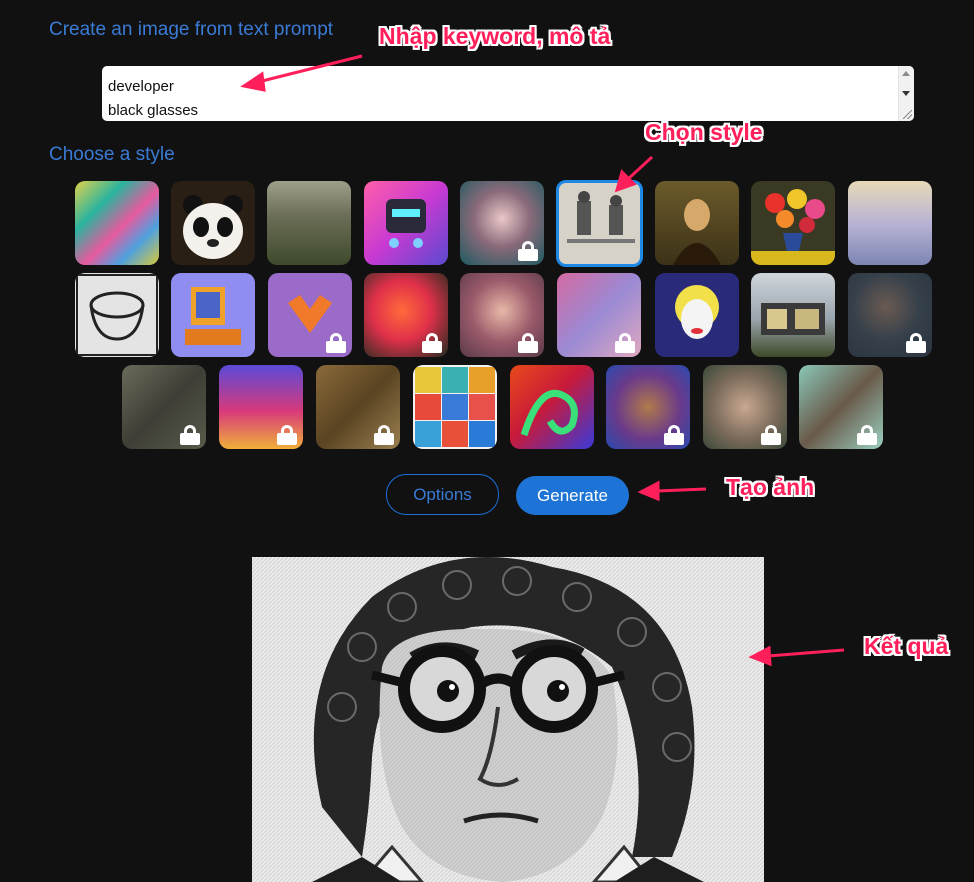  I want to click on annotation-result: Kết quả, so click(906, 646).